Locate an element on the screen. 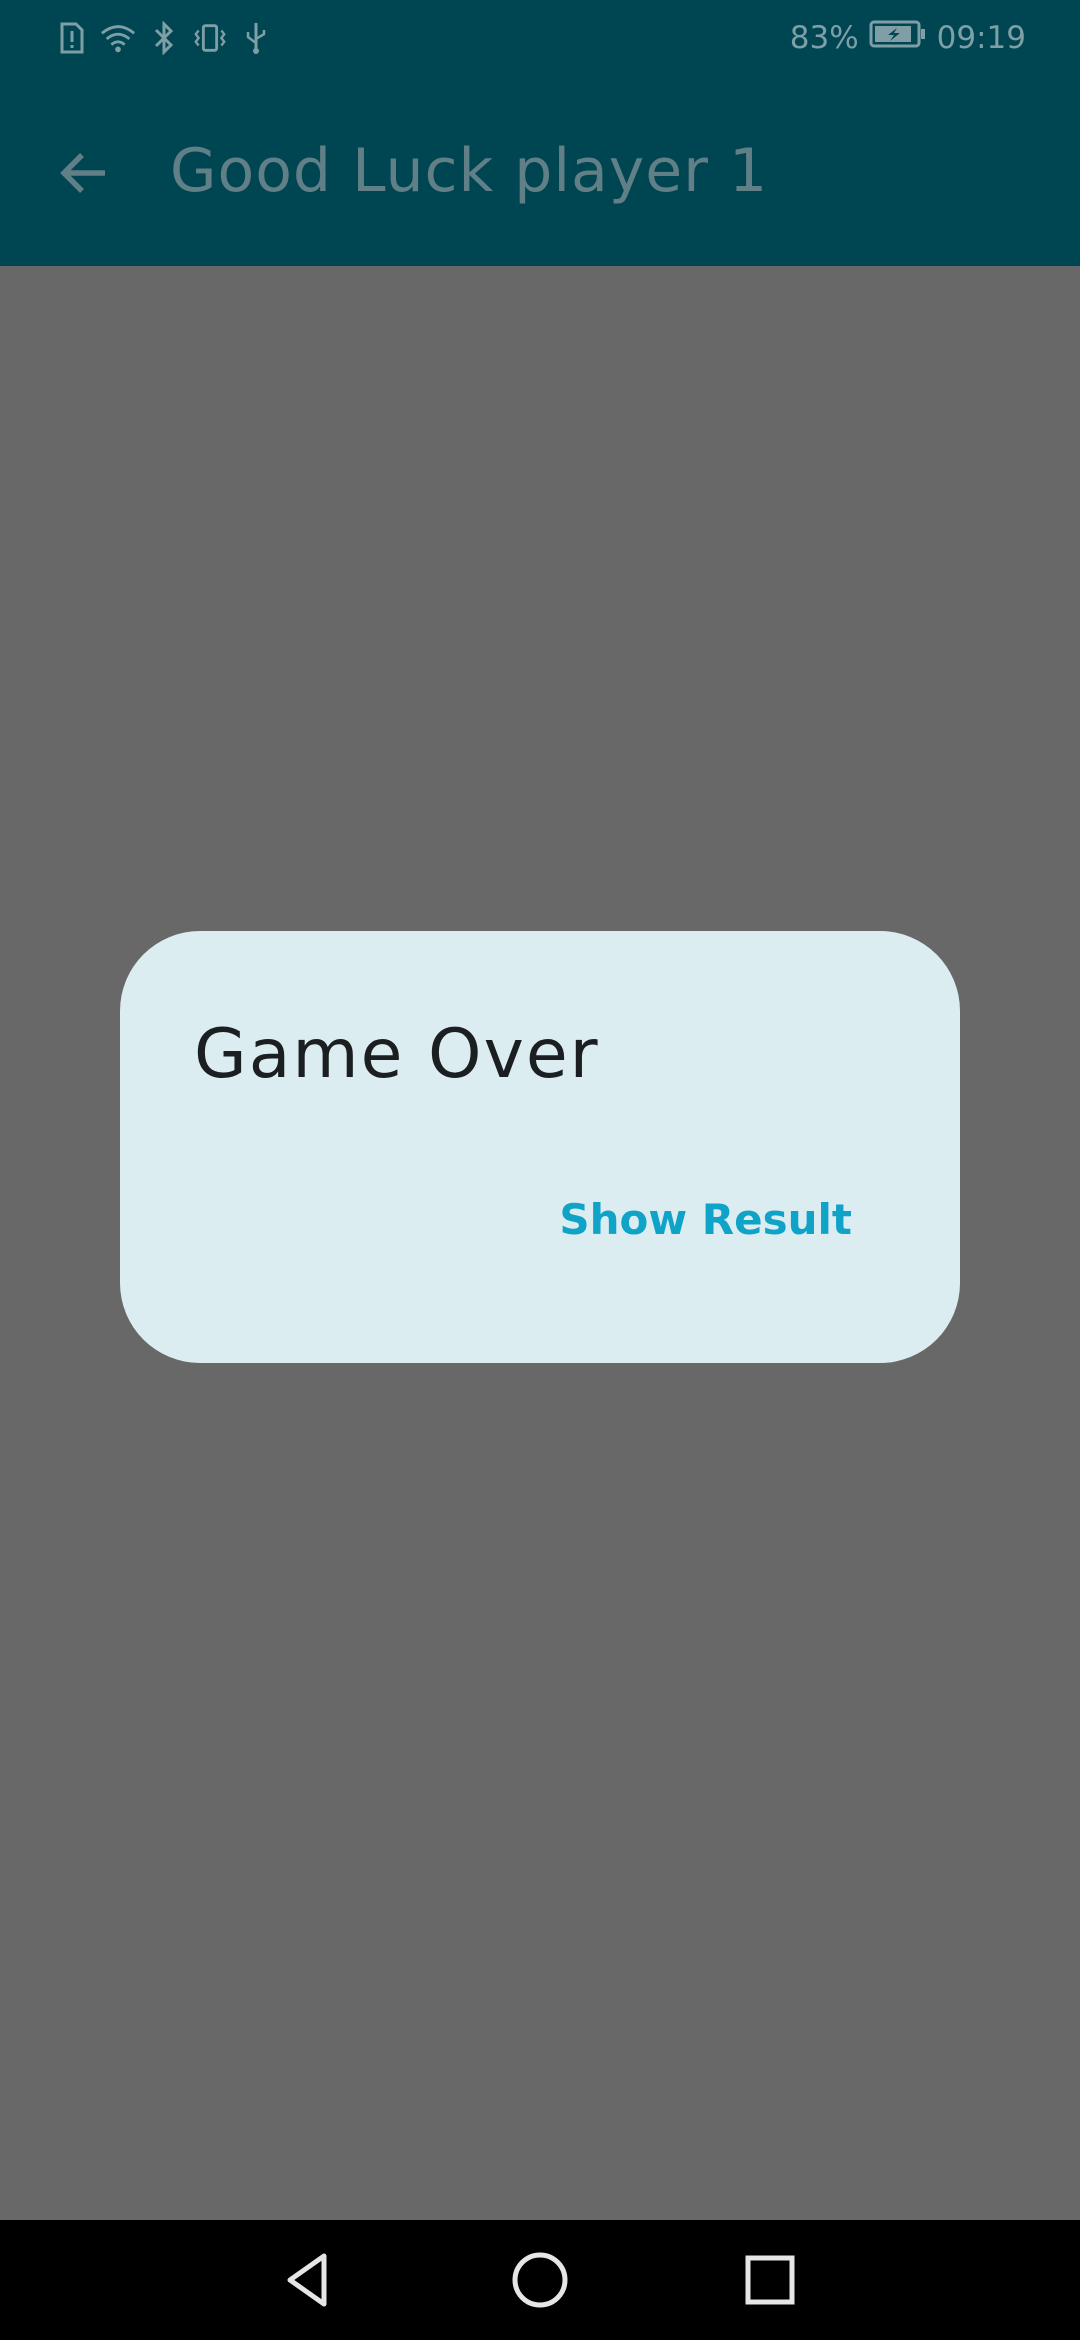 The image size is (1080, 2340). status-icons-right: 83% 09:19 is located at coordinates (908, 38).